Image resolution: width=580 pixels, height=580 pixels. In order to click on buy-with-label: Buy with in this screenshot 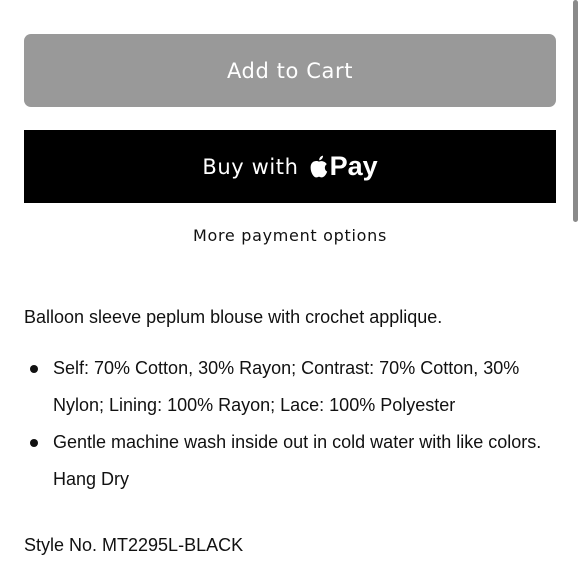, I will do `click(250, 166)`.